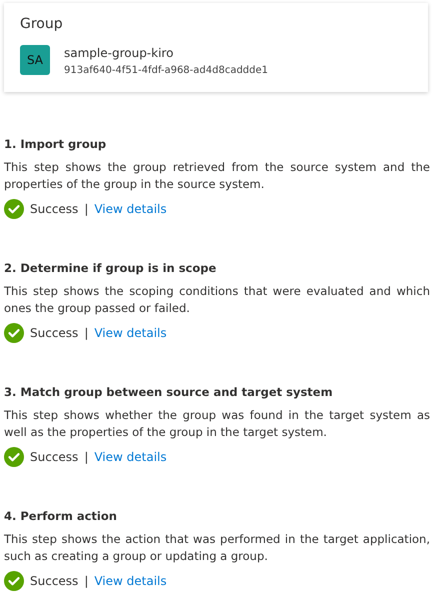 The height and width of the screenshot is (603, 438). What do you see at coordinates (61, 516) in the screenshot?
I see `step-title: 4. Perform action` at bounding box center [61, 516].